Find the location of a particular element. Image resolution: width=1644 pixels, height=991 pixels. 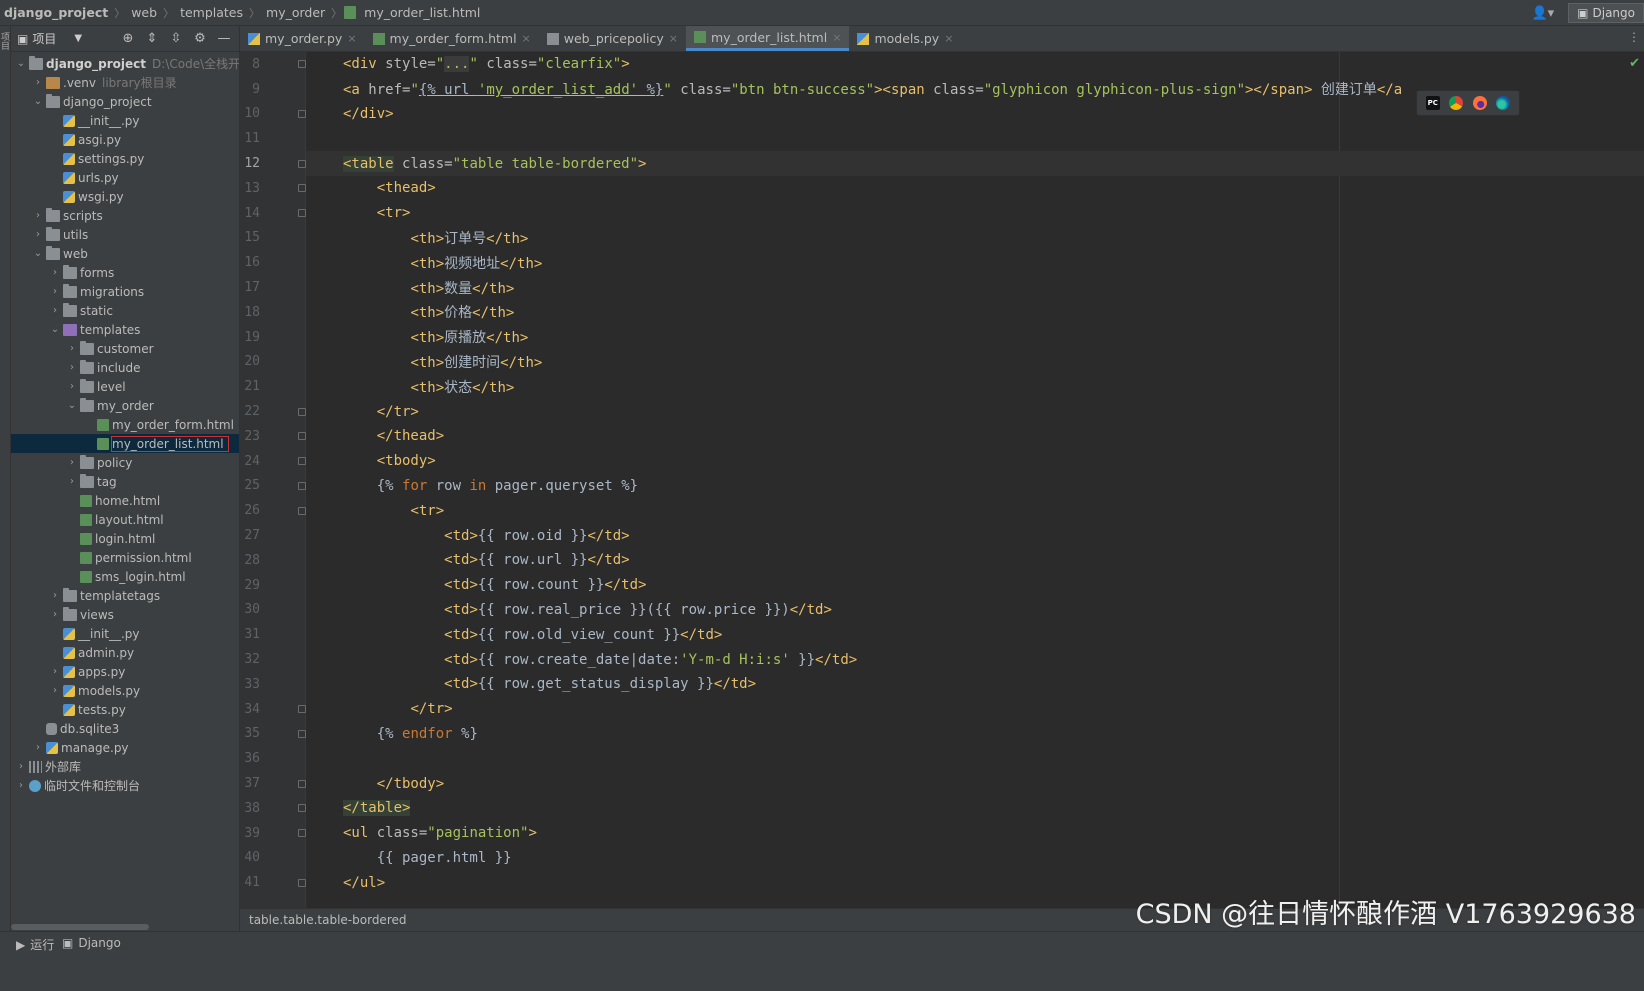

line-number: 19 is located at coordinates (250, 337).